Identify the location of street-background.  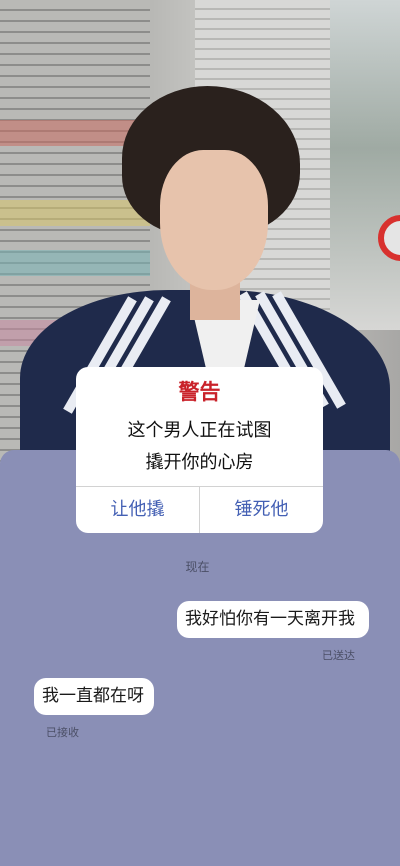
(365, 165).